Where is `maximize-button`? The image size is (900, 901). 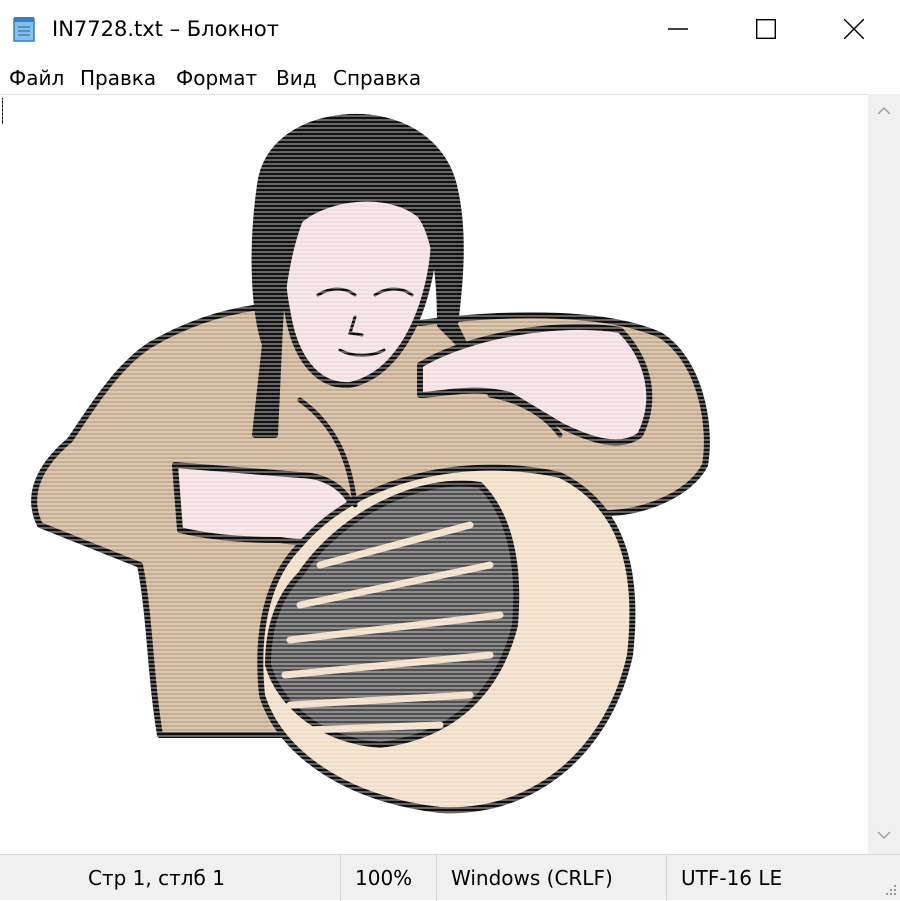 maximize-button is located at coordinates (766, 29).